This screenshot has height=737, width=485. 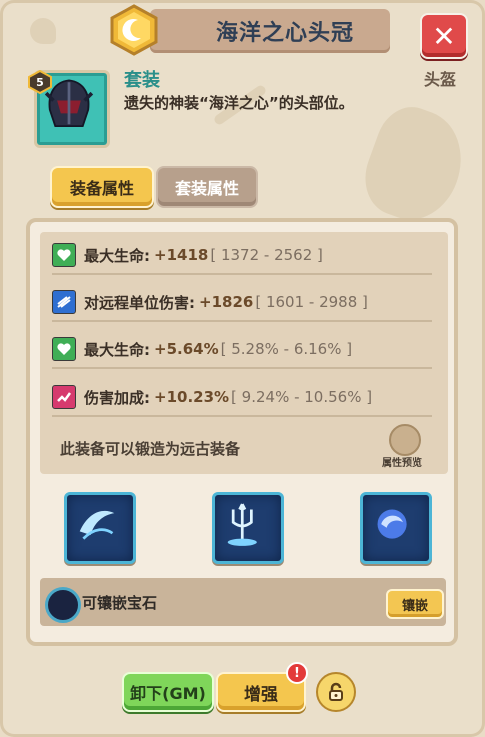 I want to click on tab-equipment-attributes: 装备属性, so click(x=102, y=187).